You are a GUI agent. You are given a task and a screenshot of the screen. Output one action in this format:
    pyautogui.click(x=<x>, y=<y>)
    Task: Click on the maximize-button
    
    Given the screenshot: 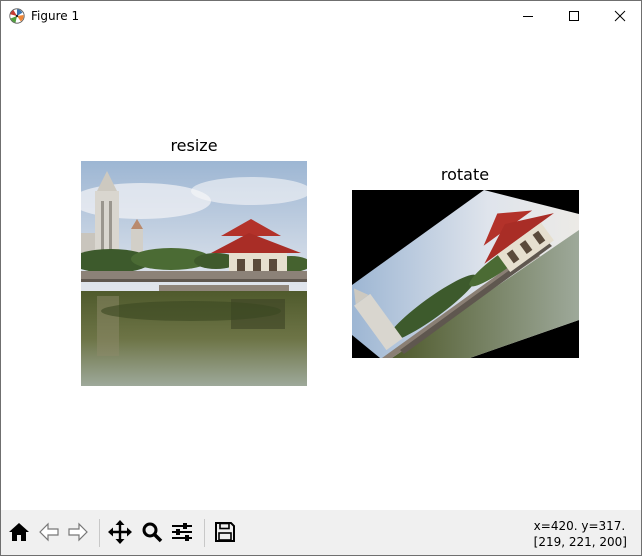 What is the action you would take?
    pyautogui.click(x=574, y=16)
    